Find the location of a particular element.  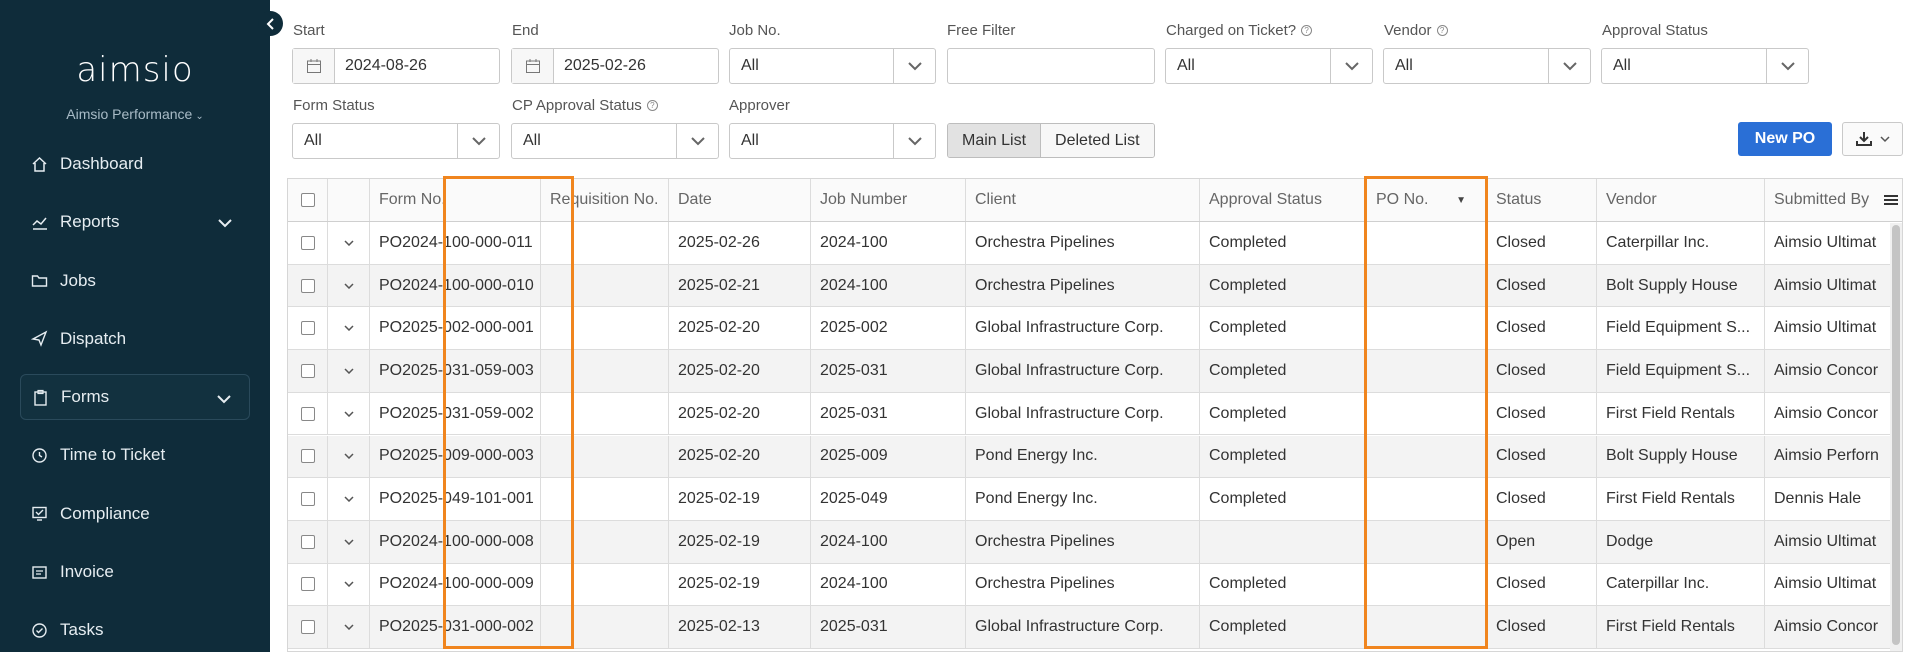

column-header-po-no: PO No. ▼ is located at coordinates (1427, 200).